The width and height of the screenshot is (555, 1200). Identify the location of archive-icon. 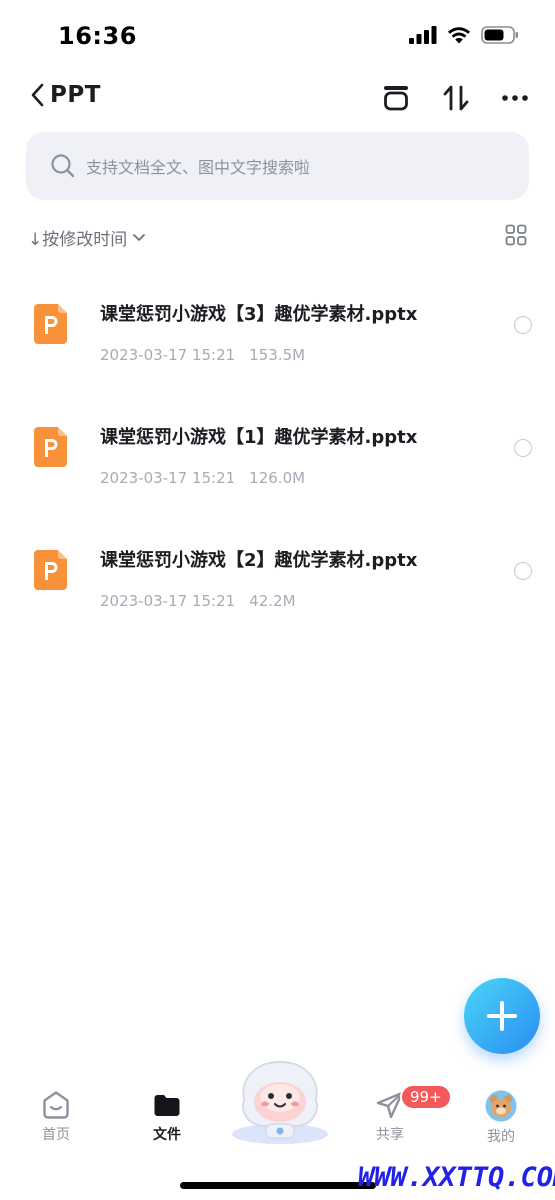
(396, 98).